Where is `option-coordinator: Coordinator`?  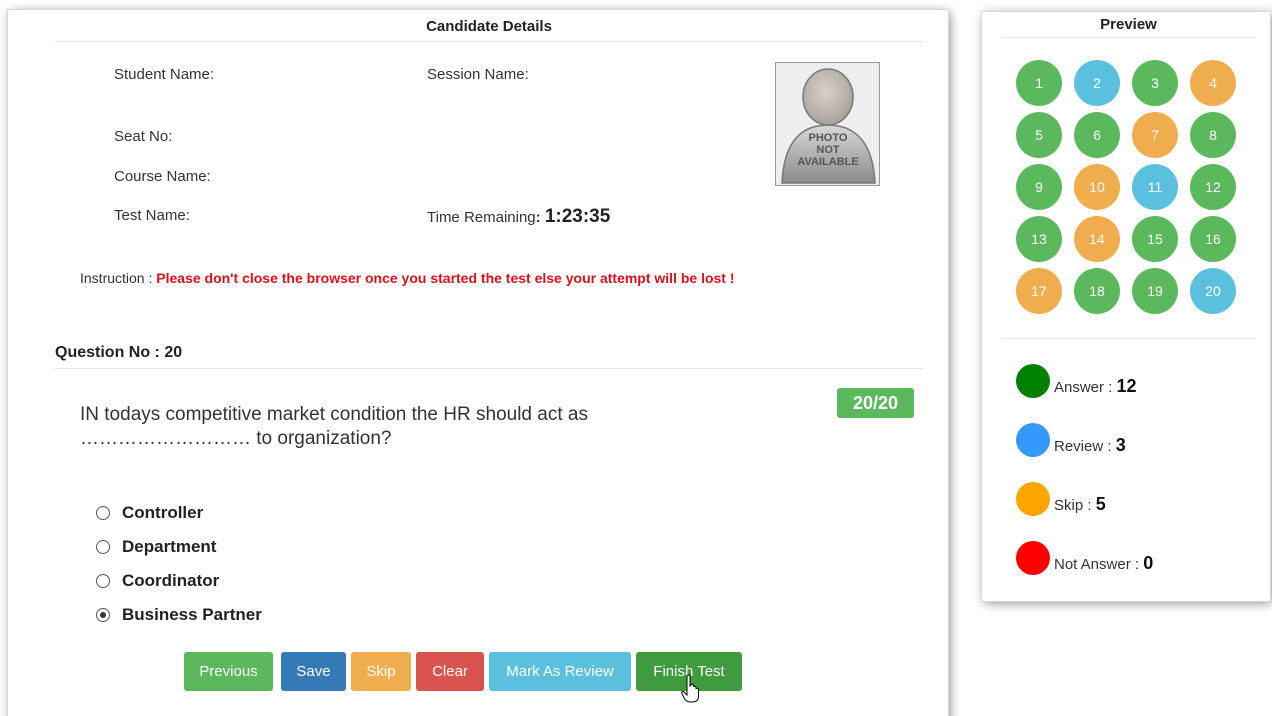 option-coordinator: Coordinator is located at coordinates (179, 581).